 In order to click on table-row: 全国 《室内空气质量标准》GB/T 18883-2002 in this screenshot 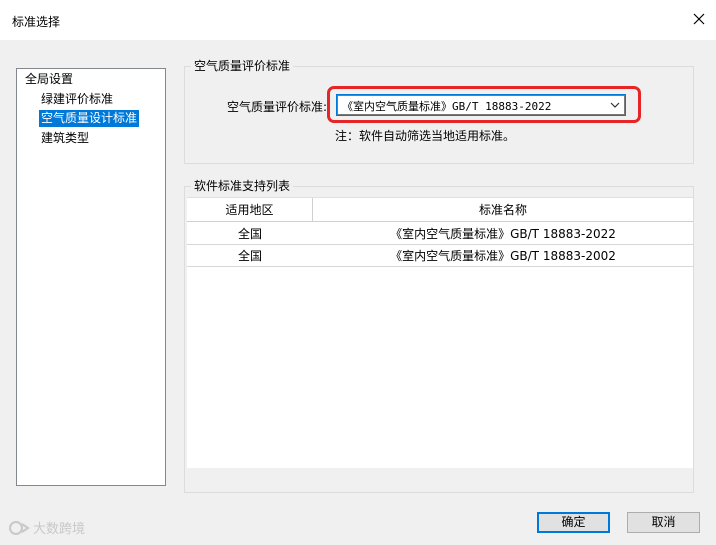, I will do `click(440, 256)`.